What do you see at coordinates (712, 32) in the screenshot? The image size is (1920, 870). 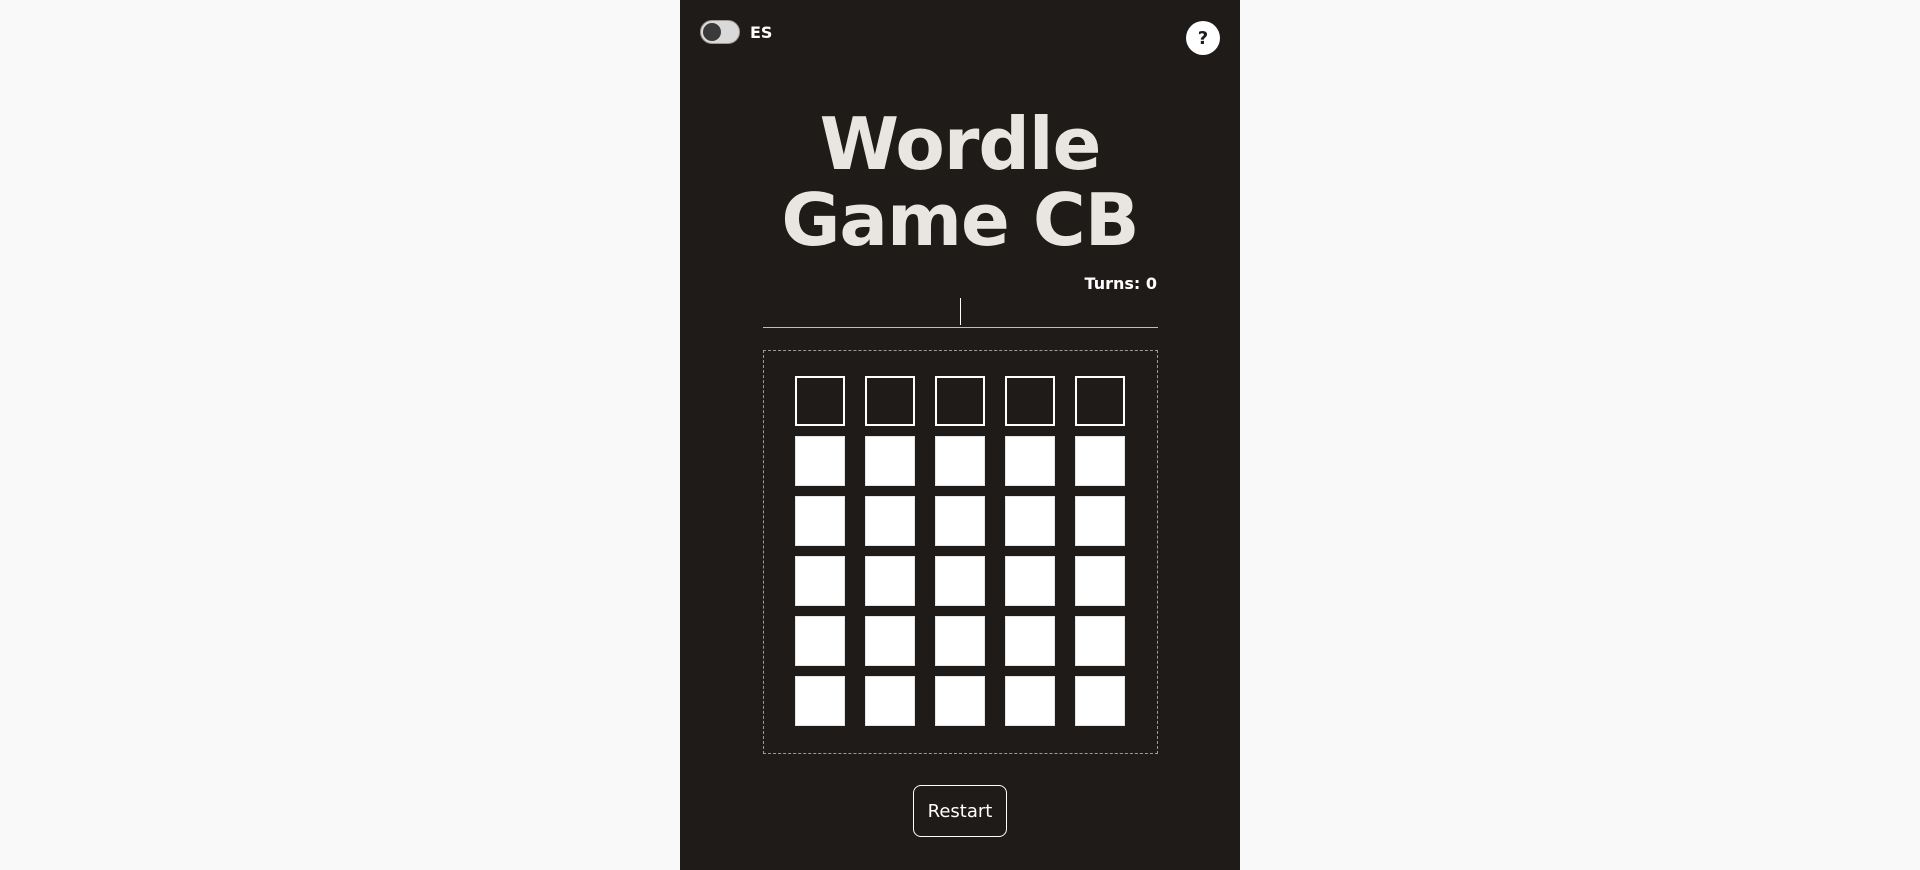 I see `toggle-knob` at bounding box center [712, 32].